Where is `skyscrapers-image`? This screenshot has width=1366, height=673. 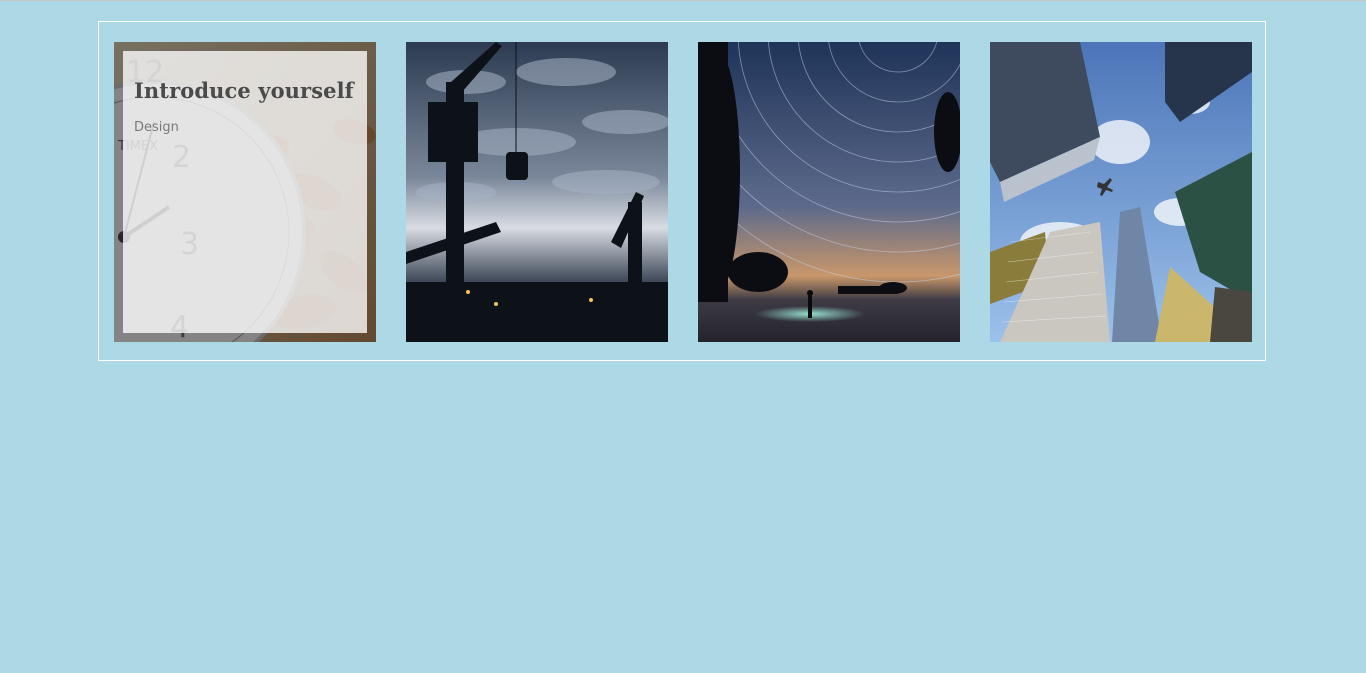 skyscrapers-image is located at coordinates (1121, 192).